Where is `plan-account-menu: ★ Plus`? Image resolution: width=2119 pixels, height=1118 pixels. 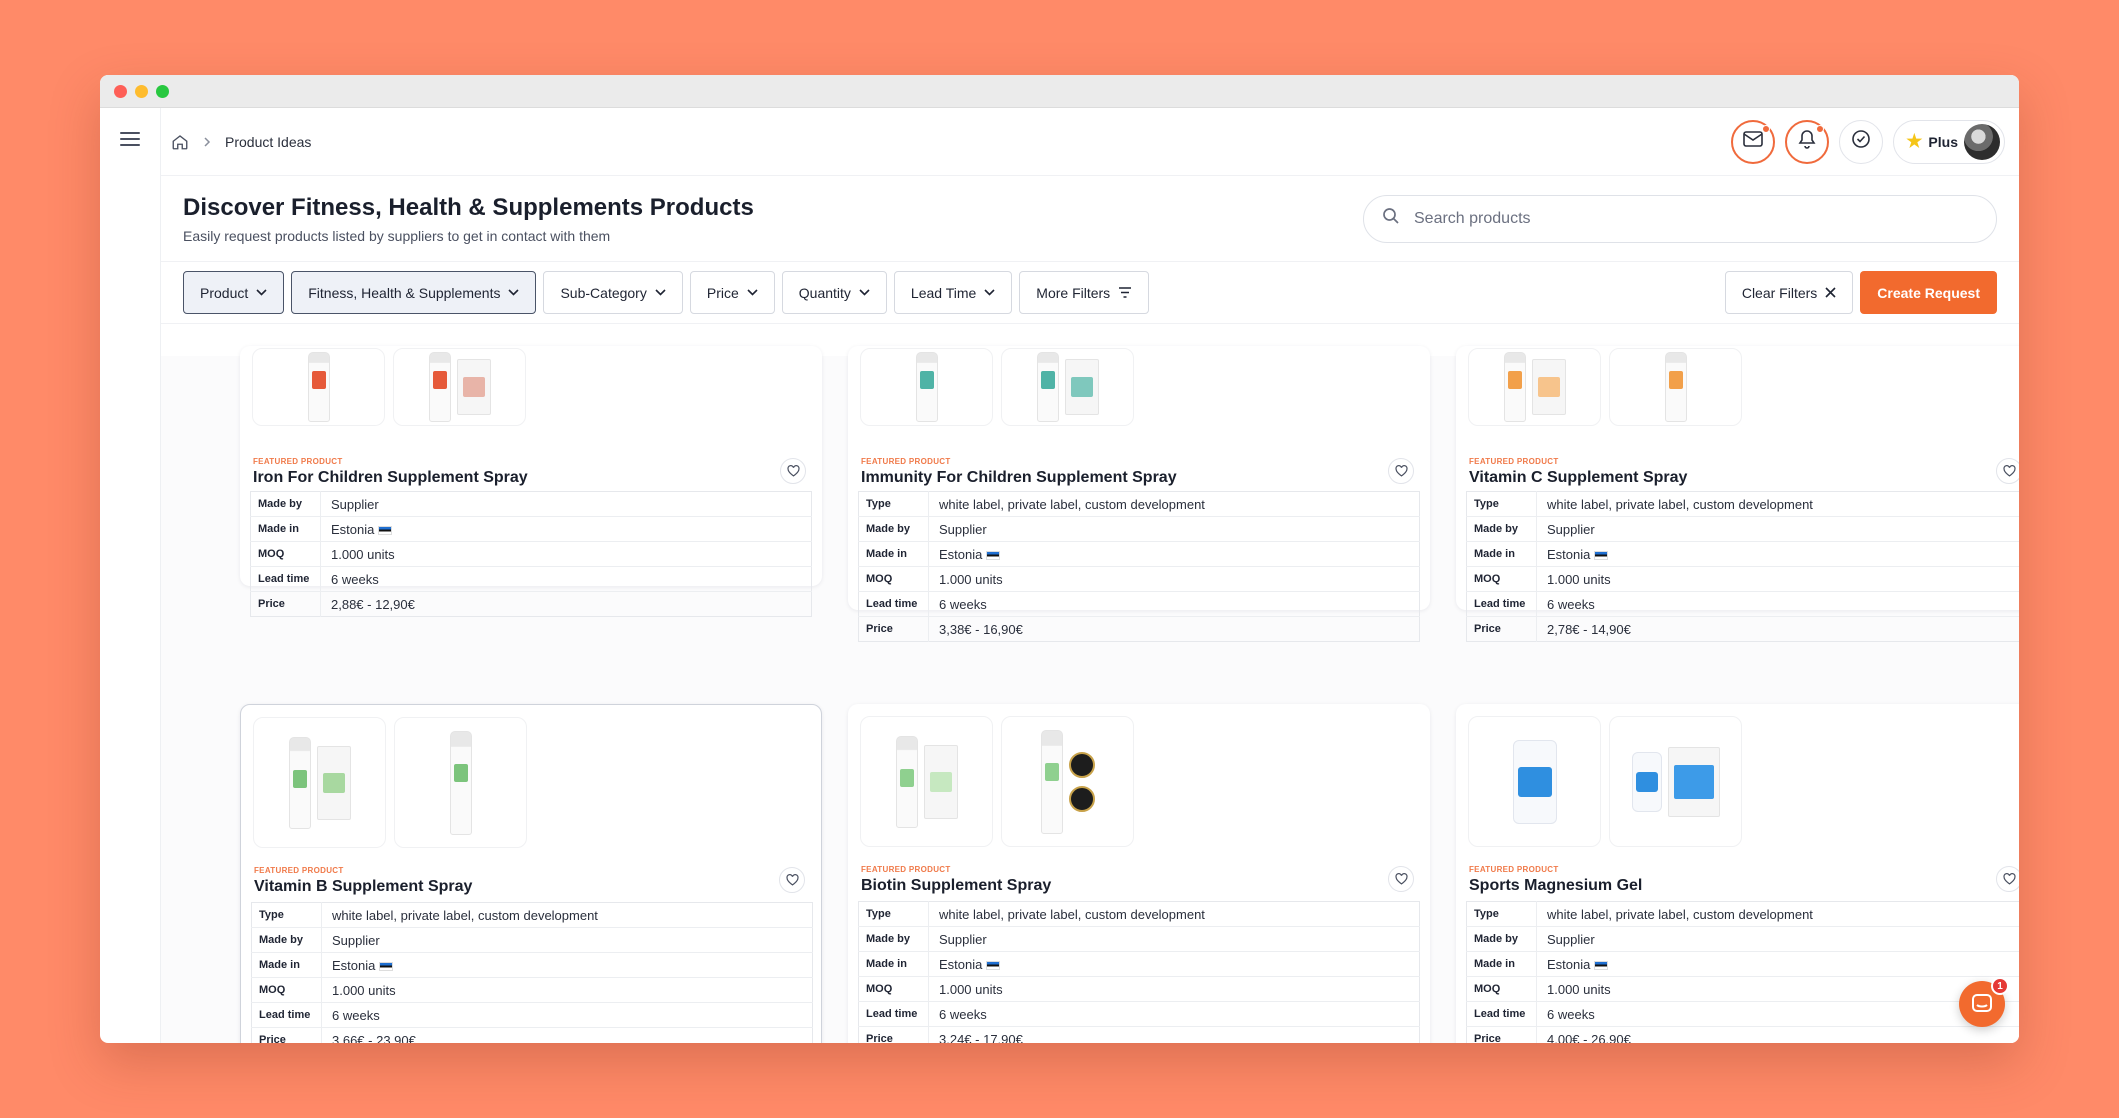
plan-account-menu: ★ Plus is located at coordinates (1949, 141).